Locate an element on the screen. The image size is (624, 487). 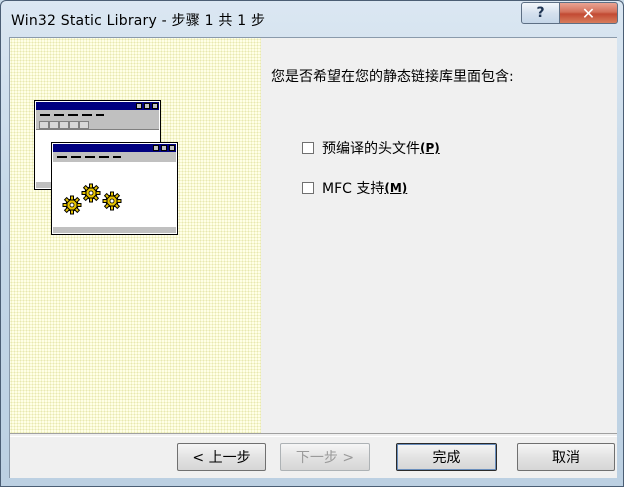
precompiled-header-checkbox is located at coordinates (308, 148).